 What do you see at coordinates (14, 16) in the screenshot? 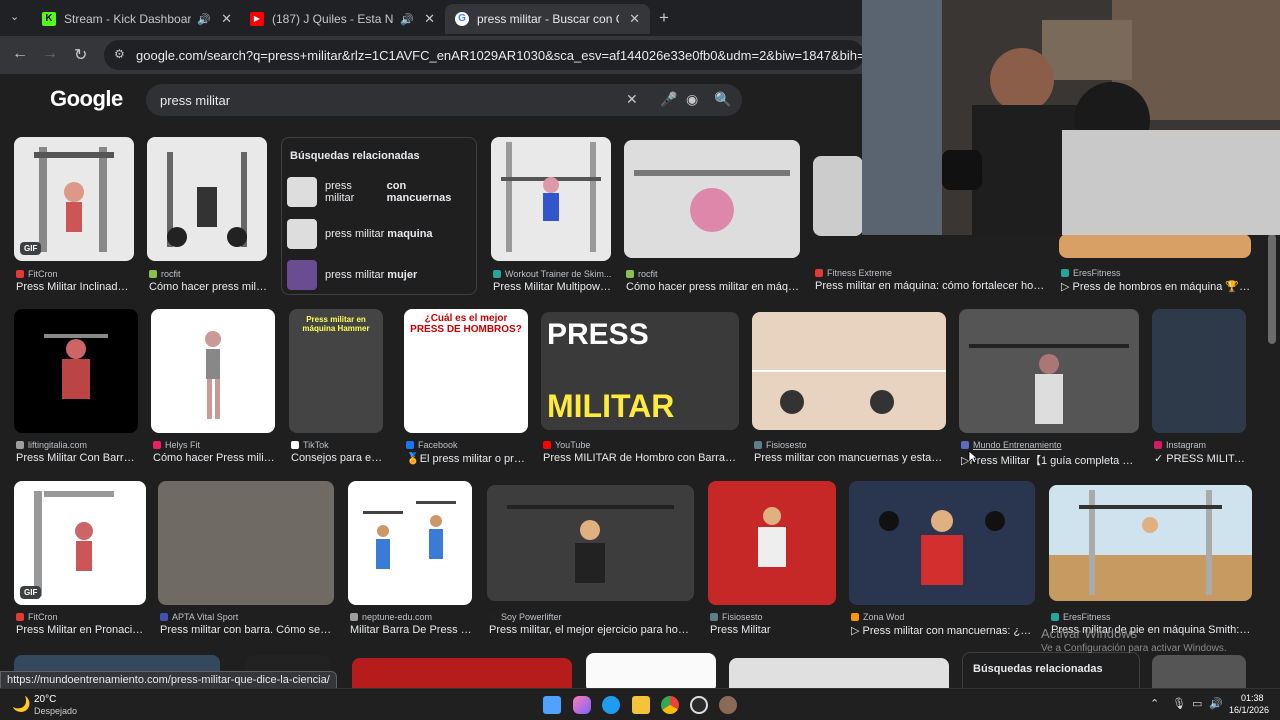
I see `tab-list-dropdown-icon: ⌄` at bounding box center [14, 16].